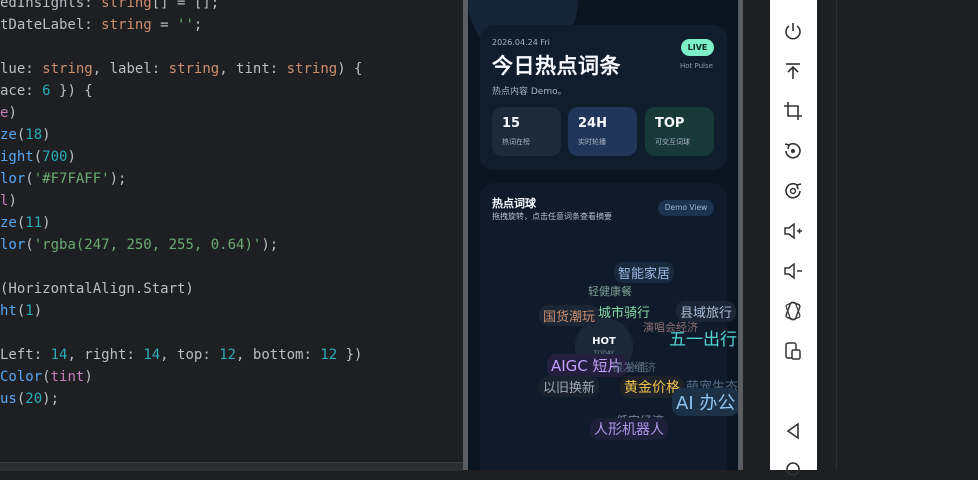 The width and height of the screenshot is (978, 480). Describe the element at coordinates (686, 208) in the screenshot. I see `demo-view-button: Demo View` at that location.